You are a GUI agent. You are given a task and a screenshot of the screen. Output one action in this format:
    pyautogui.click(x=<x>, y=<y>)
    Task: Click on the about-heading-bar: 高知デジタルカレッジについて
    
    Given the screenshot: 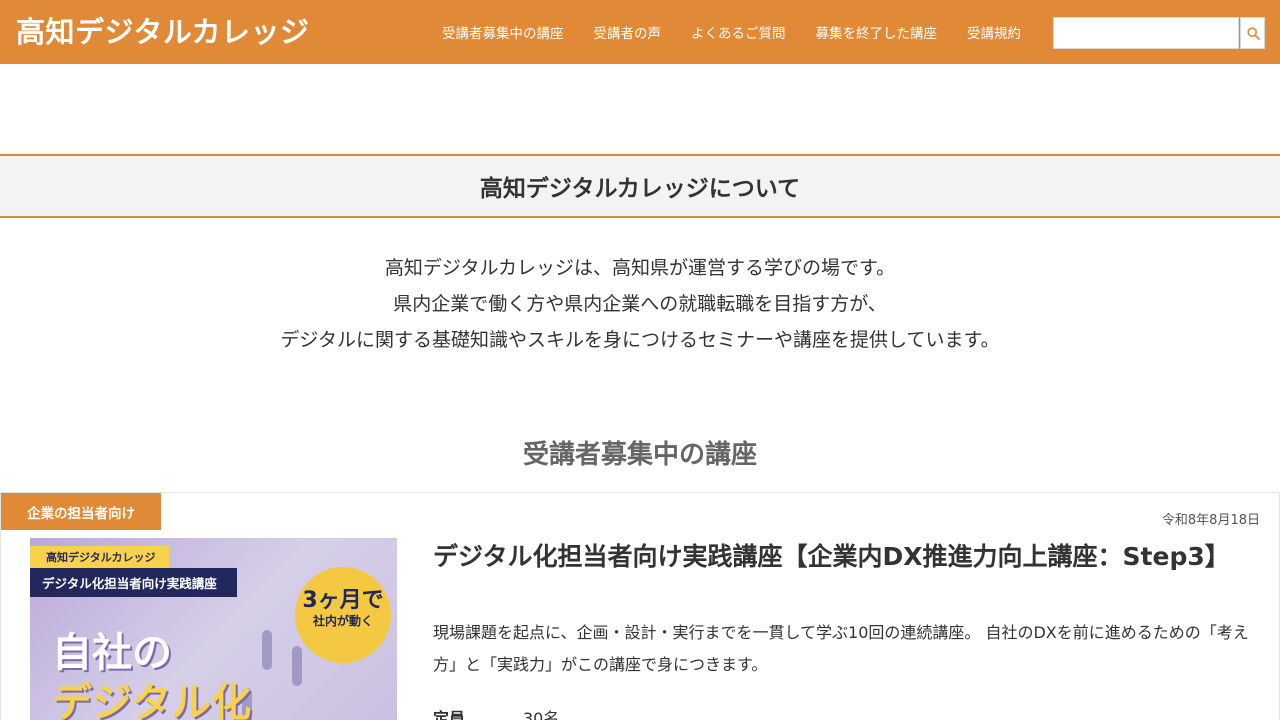 What is the action you would take?
    pyautogui.click(x=640, y=186)
    